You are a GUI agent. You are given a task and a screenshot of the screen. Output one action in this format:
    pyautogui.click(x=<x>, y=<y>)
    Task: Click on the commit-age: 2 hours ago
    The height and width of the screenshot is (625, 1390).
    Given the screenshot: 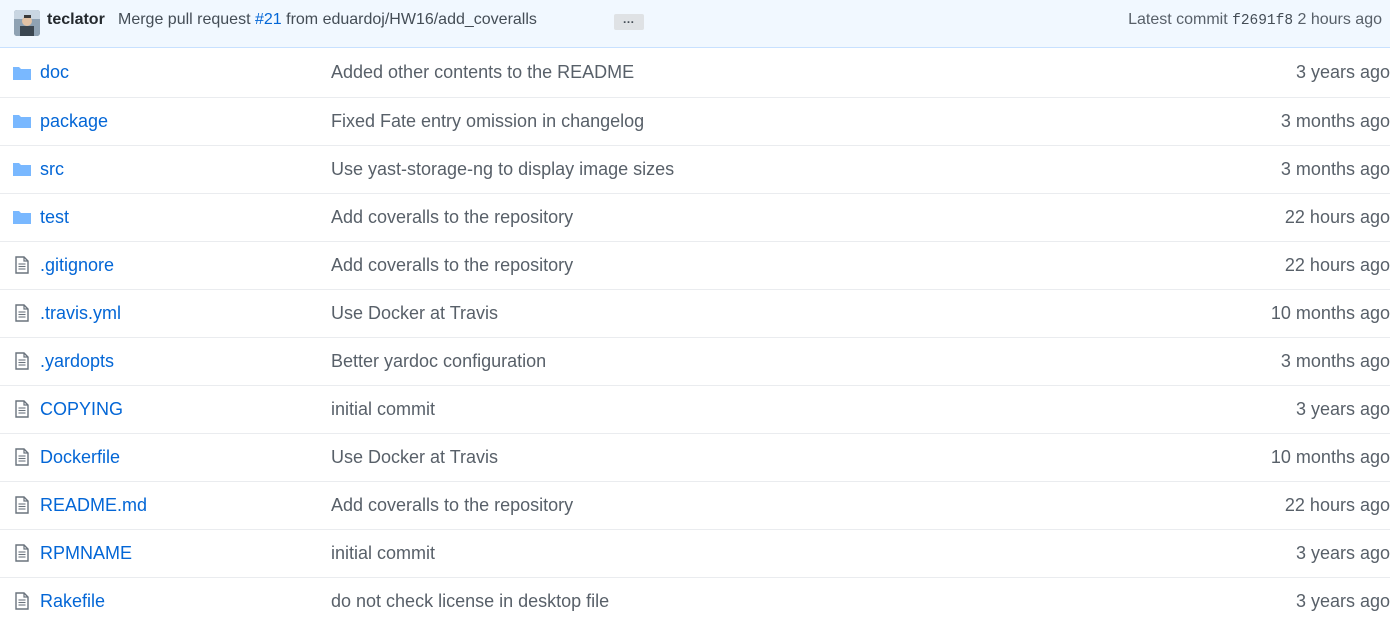 What is the action you would take?
    pyautogui.click(x=1337, y=19)
    